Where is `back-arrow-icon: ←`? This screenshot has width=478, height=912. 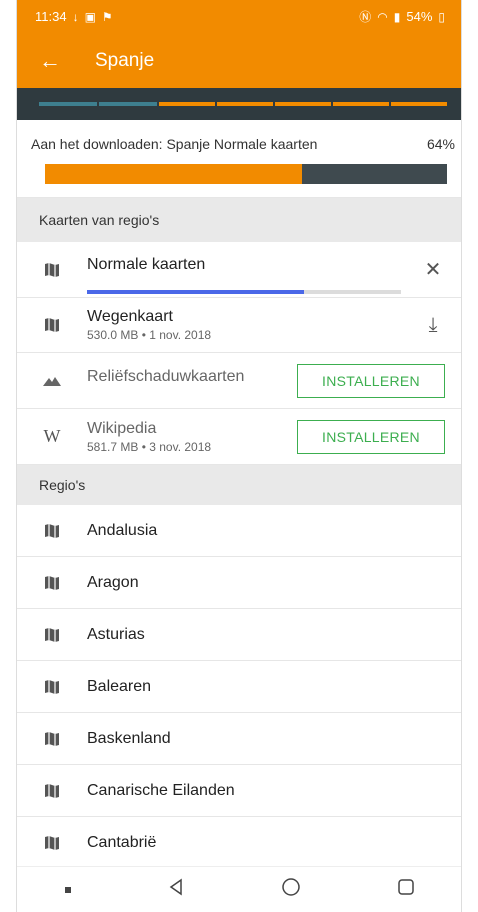 back-arrow-icon: ← is located at coordinates (54, 60).